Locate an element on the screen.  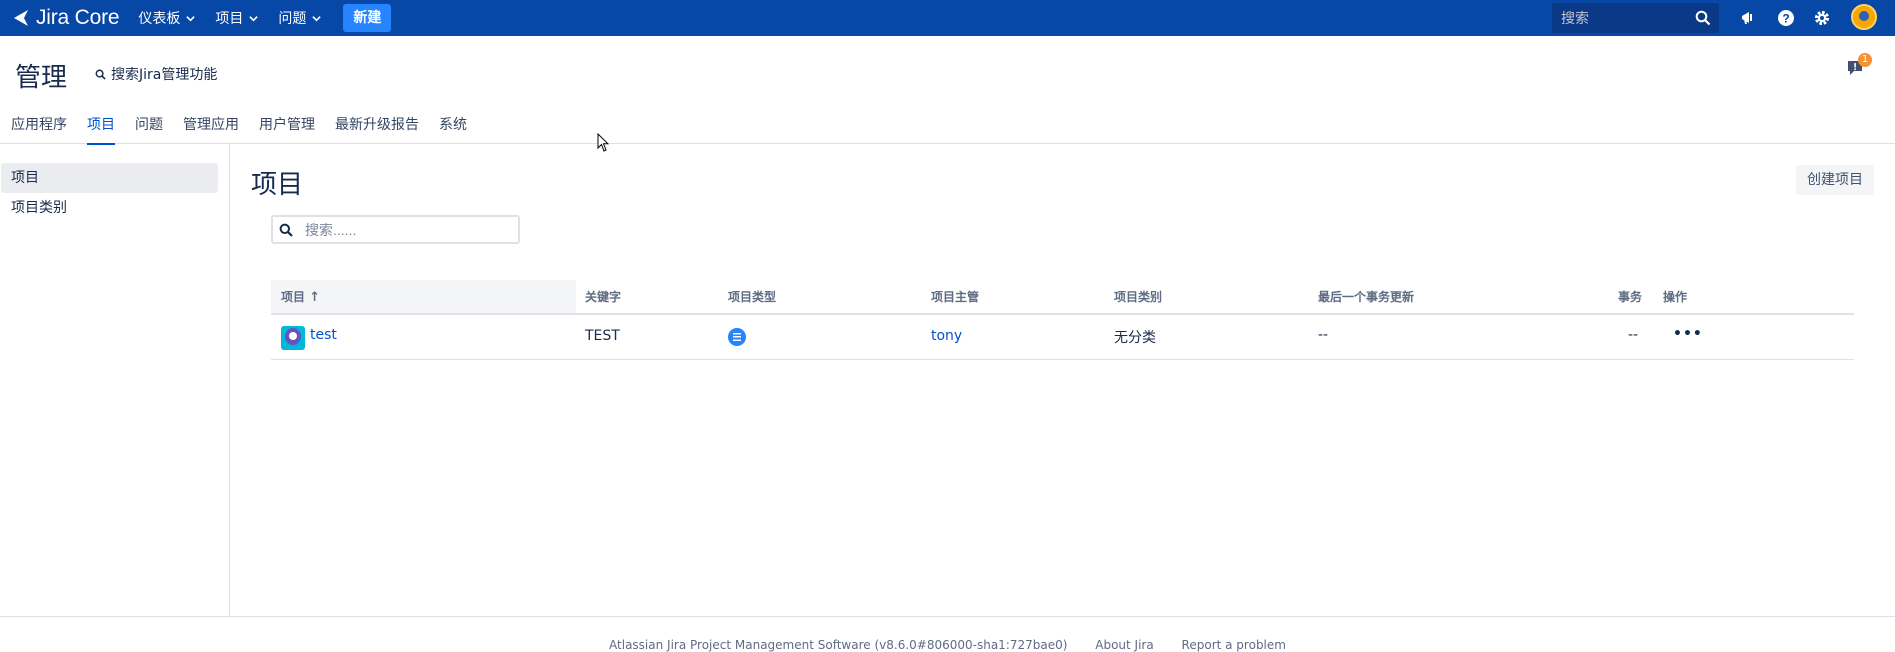
sort-ascending-icon: ↑ is located at coordinates (315, 297).